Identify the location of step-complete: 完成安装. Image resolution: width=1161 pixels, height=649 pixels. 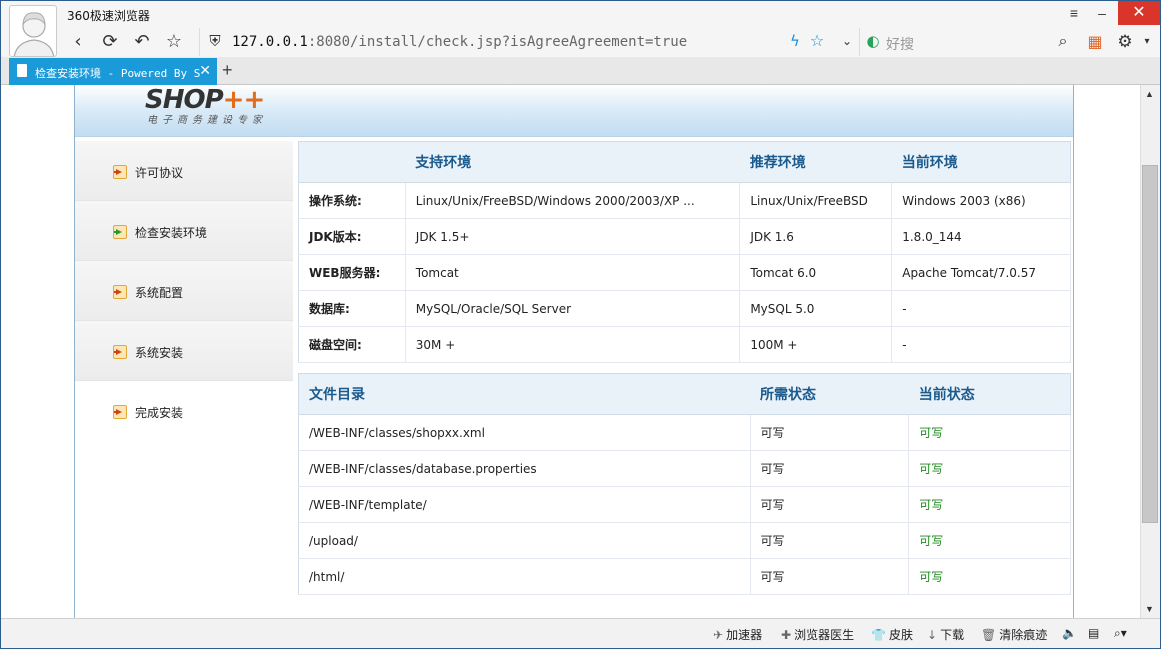
(184, 411).